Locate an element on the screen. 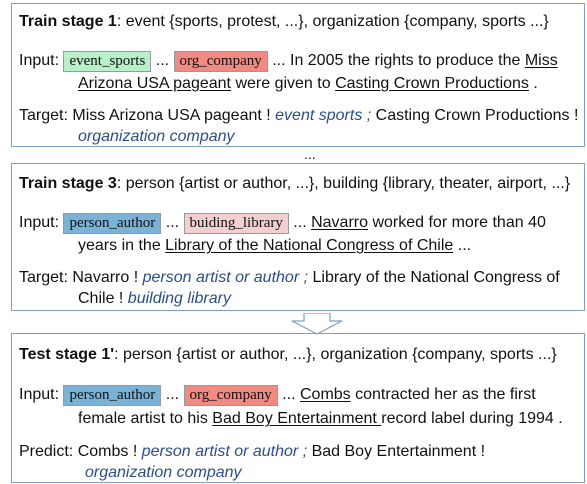 The width and height of the screenshot is (587, 484). input-text: years in the is located at coordinates (122, 245).